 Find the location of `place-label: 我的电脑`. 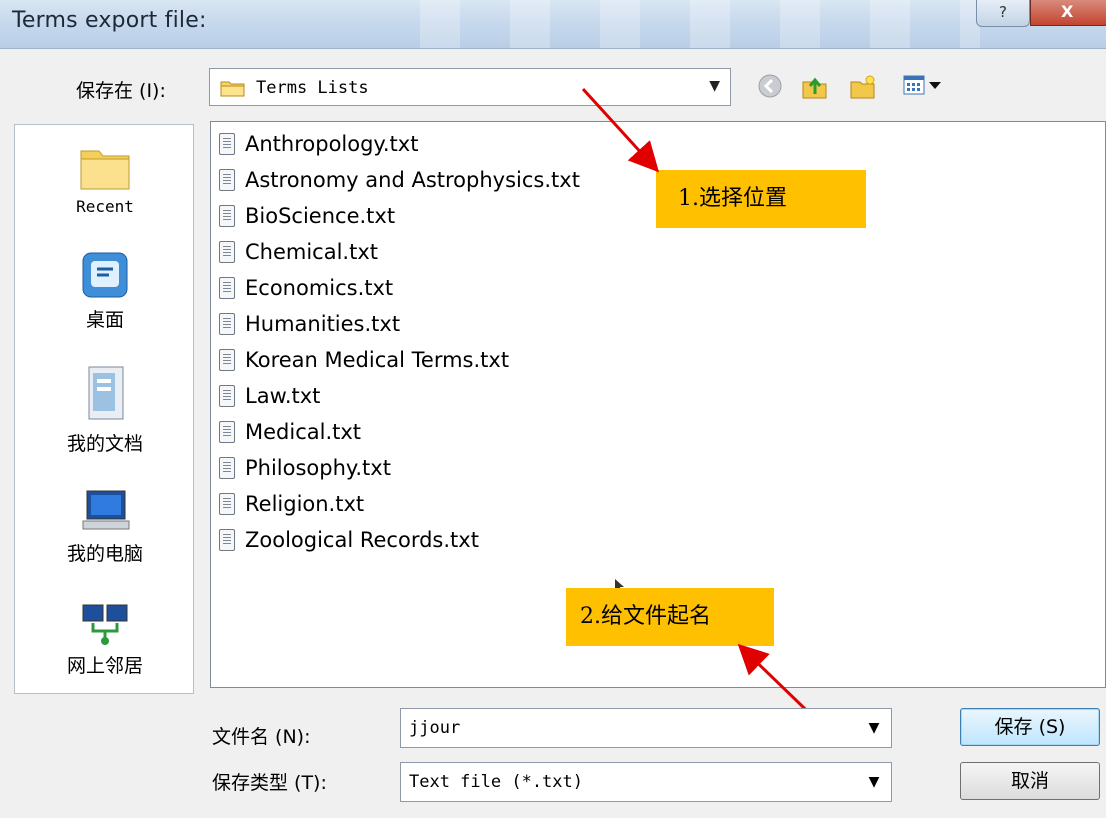

place-label: 我的电脑 is located at coordinates (104, 554).